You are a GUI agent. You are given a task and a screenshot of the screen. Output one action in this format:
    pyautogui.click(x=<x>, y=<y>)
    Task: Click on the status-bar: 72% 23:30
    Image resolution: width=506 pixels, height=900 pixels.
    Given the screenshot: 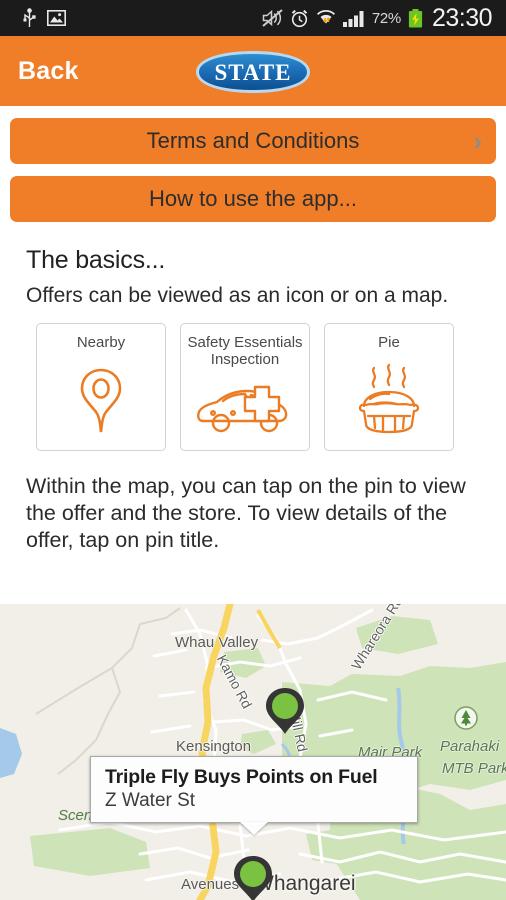 What is the action you would take?
    pyautogui.click(x=253, y=18)
    